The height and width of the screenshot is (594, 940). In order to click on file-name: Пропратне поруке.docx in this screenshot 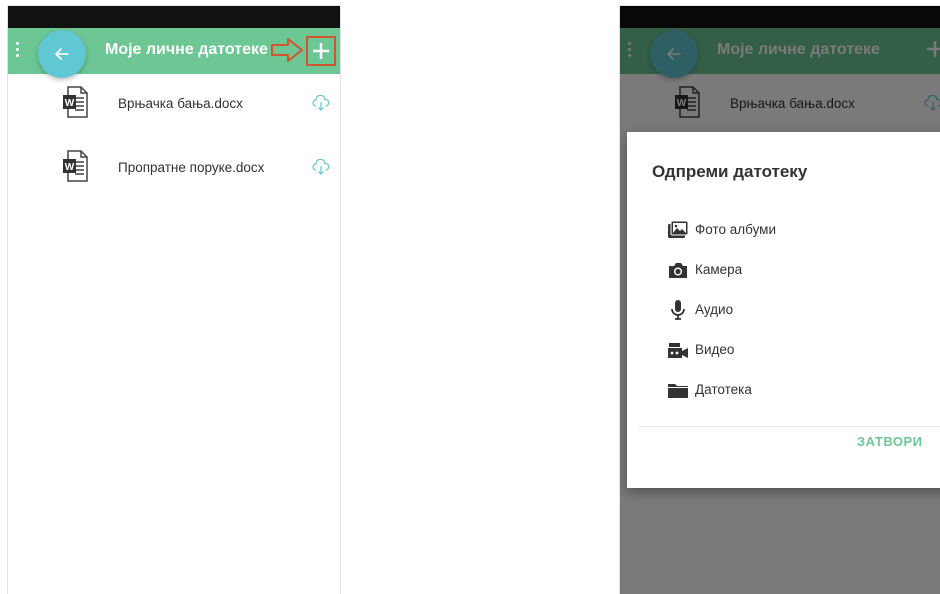, I will do `click(191, 167)`.